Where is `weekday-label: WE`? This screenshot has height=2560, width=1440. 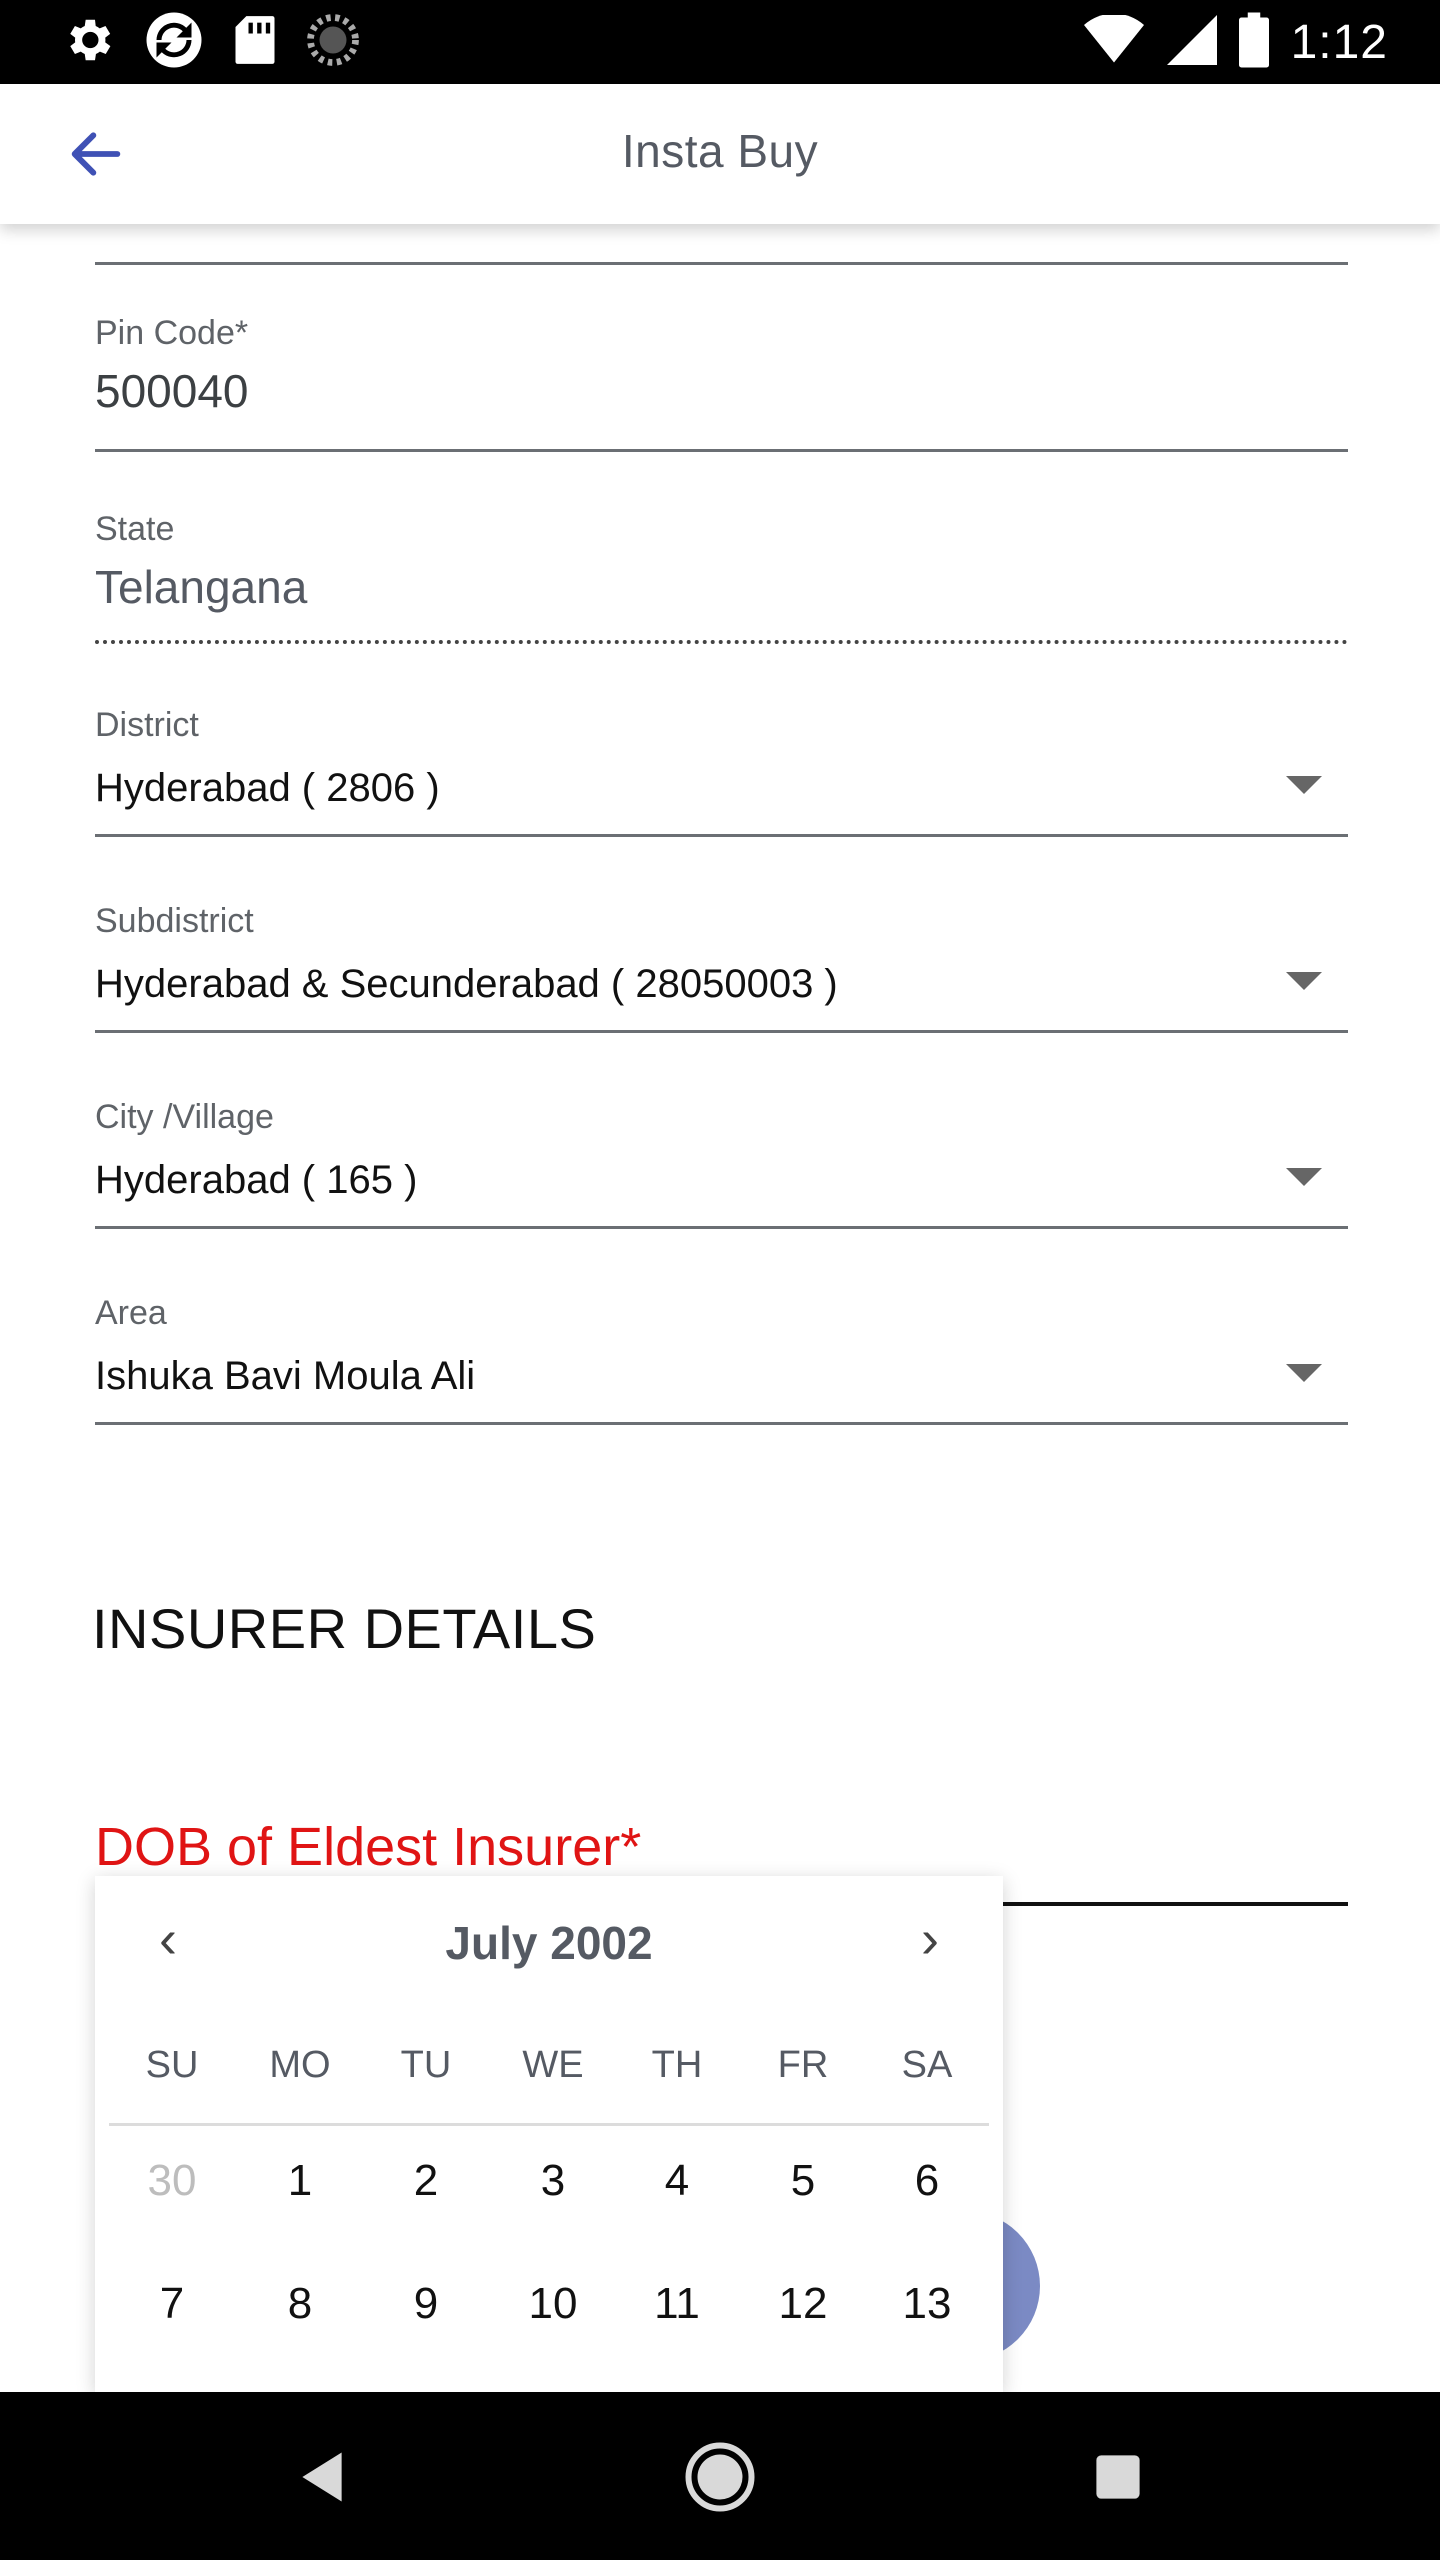
weekday-label: WE is located at coordinates (553, 2065).